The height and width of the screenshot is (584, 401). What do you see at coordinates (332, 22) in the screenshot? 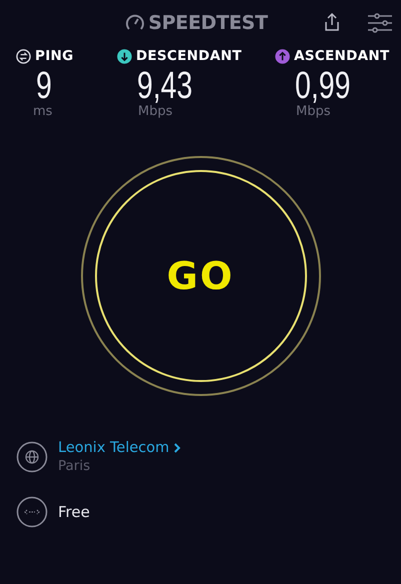
I see `share-icon` at bounding box center [332, 22].